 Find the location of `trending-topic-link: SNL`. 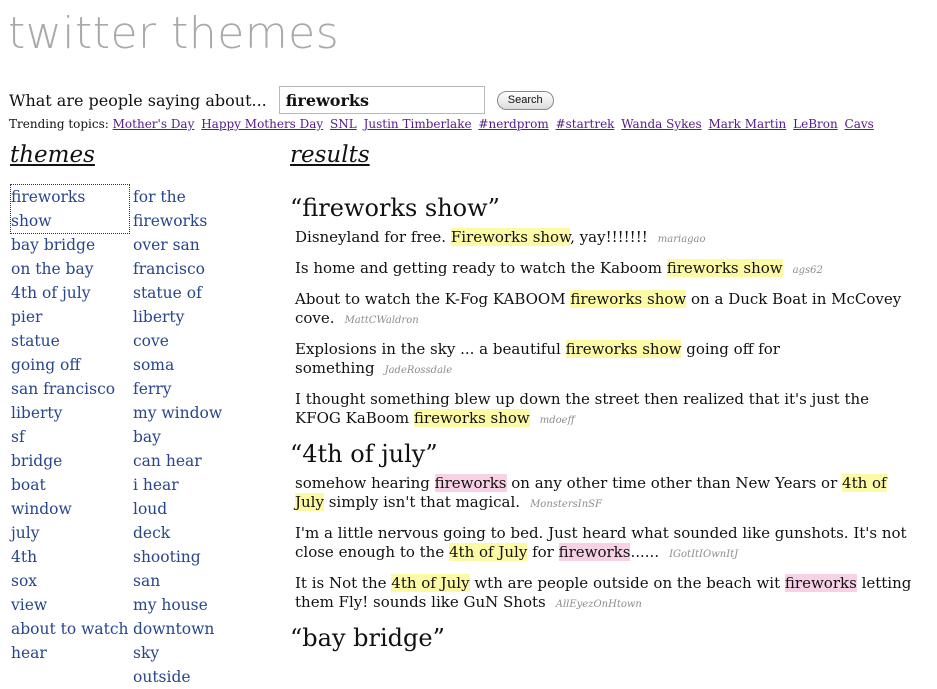

trending-topic-link: SNL is located at coordinates (343, 124).